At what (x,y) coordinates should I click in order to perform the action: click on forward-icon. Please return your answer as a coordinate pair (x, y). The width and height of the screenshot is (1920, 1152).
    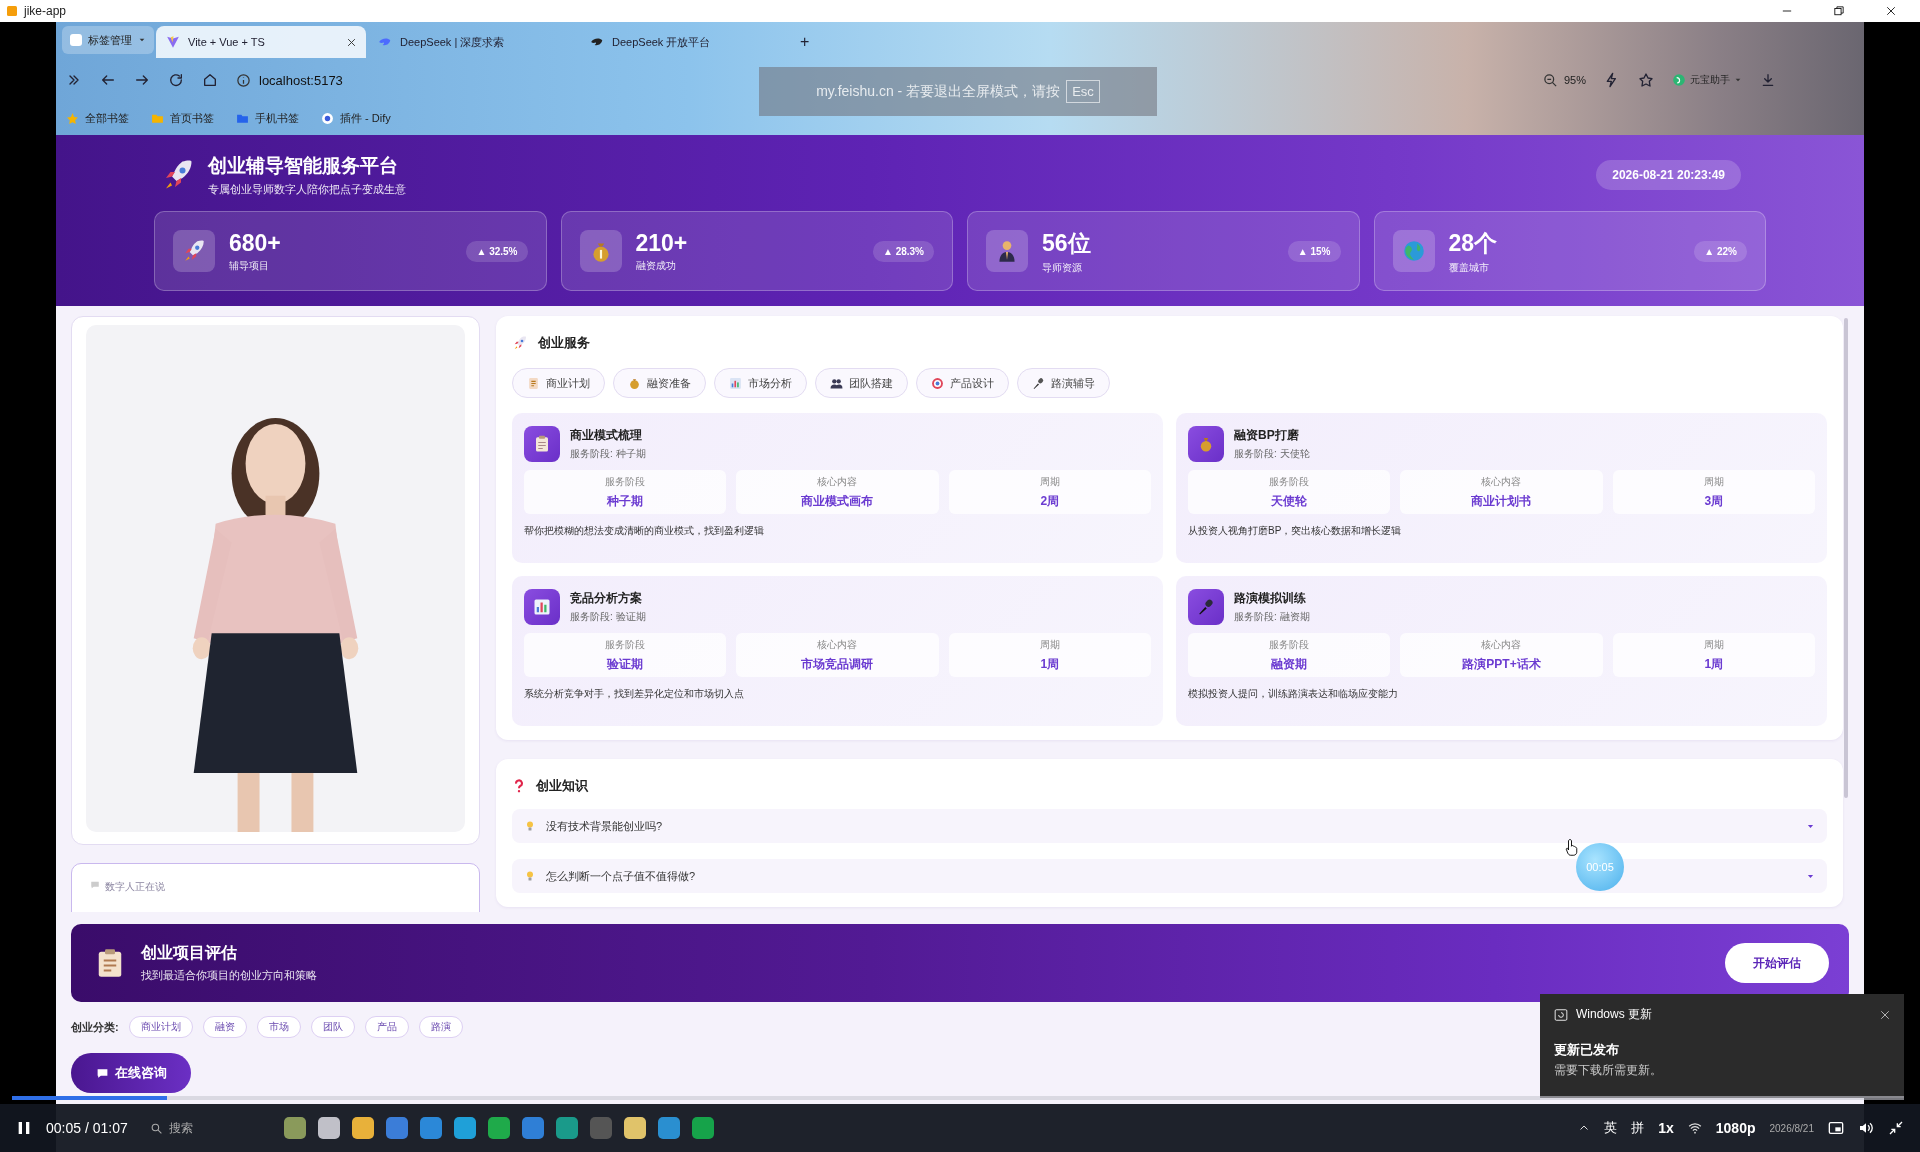
    Looking at the image, I should click on (142, 80).